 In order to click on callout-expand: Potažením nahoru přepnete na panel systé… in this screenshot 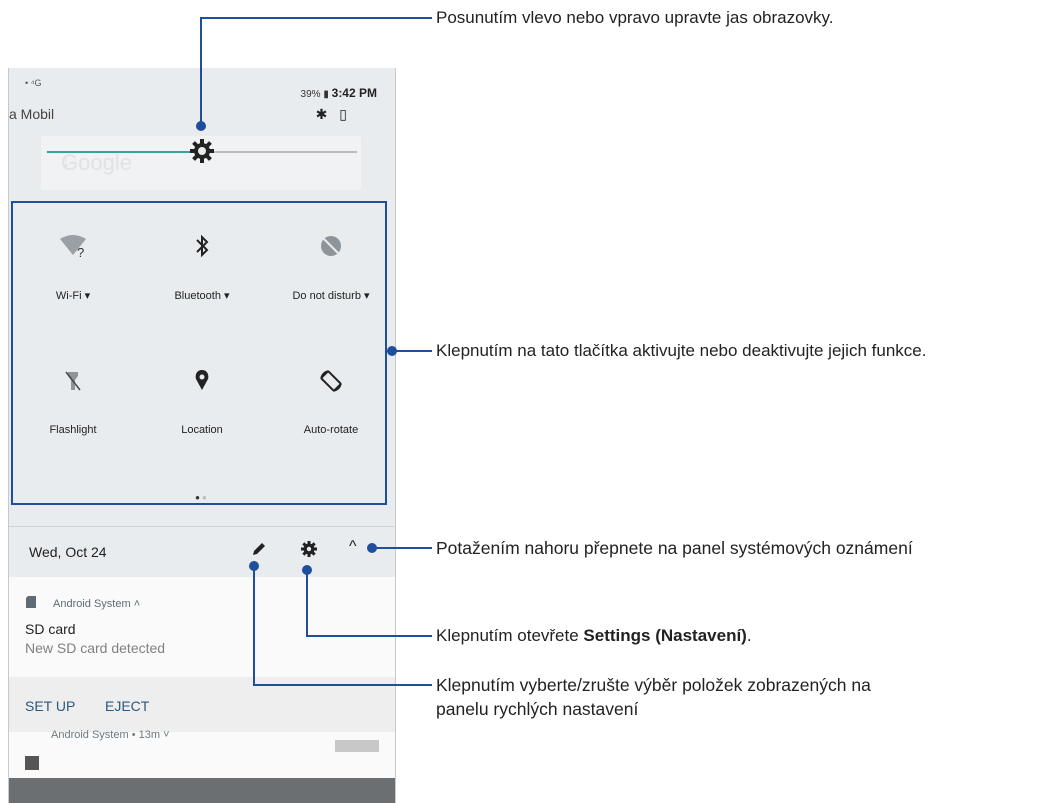, I will do `click(674, 548)`.